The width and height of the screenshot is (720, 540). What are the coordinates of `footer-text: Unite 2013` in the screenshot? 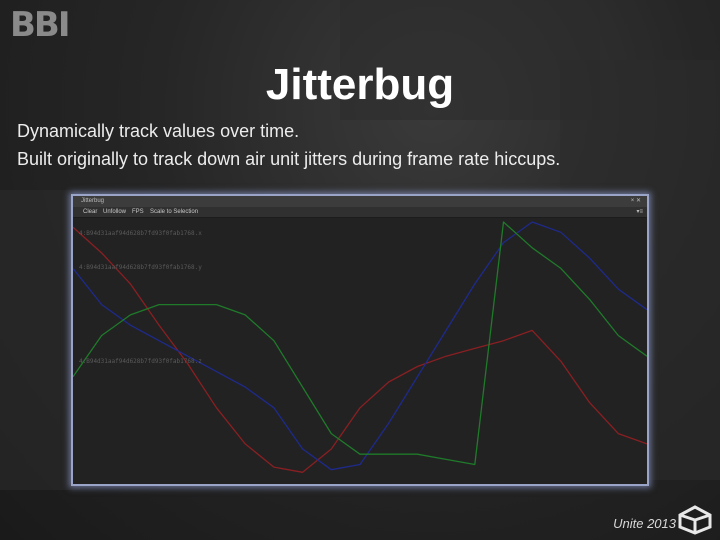 It's located at (644, 523).